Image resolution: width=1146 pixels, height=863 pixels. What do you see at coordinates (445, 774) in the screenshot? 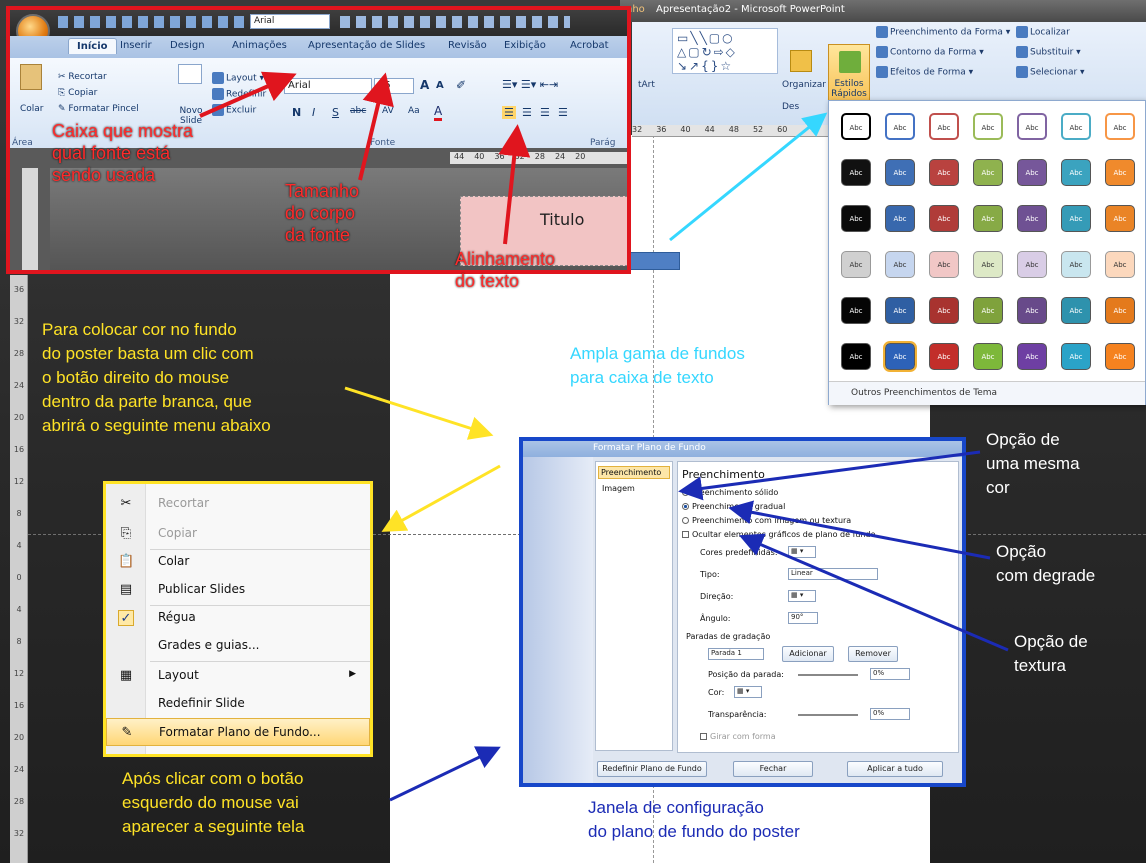
I see `arrow-after-click` at bounding box center [445, 774].